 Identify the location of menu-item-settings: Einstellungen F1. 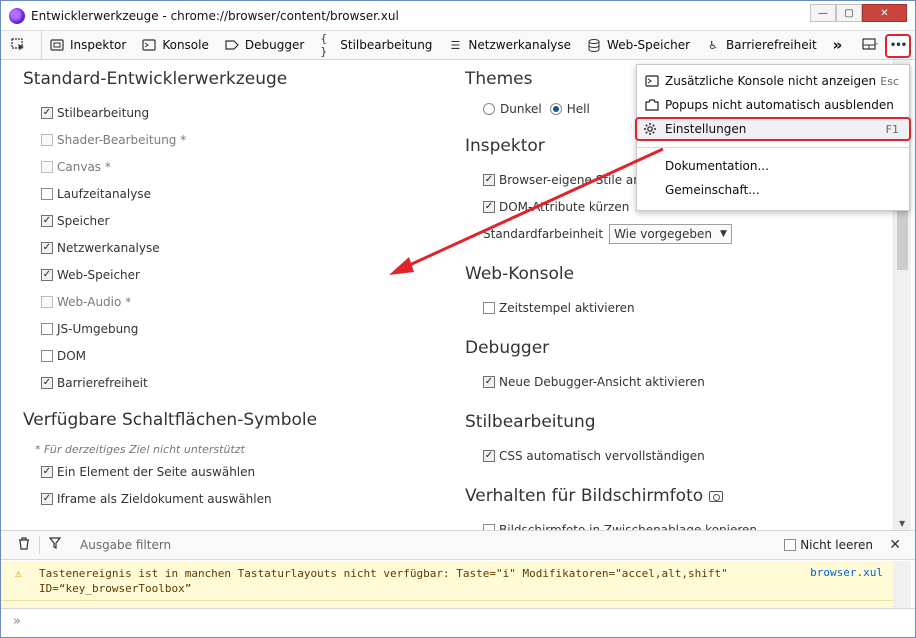
(773, 129).